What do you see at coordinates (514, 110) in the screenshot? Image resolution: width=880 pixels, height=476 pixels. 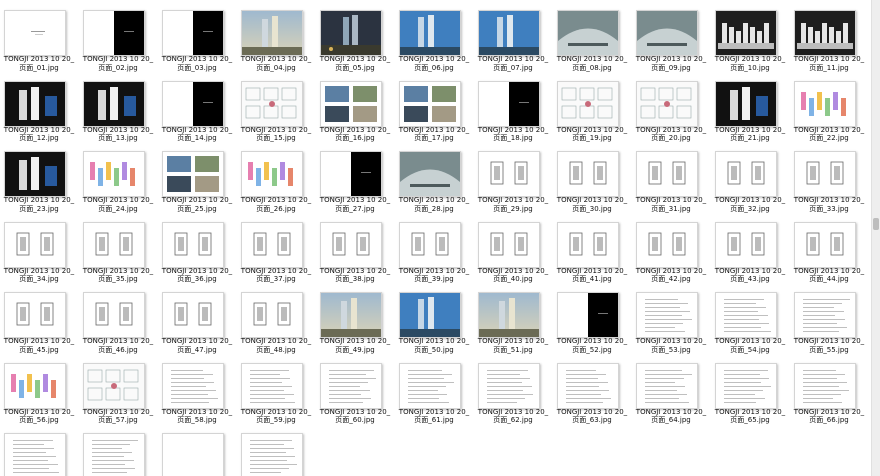 I see `file-item: TONGJI 2013 10 20_ 页面_18.jpg` at bounding box center [514, 110].